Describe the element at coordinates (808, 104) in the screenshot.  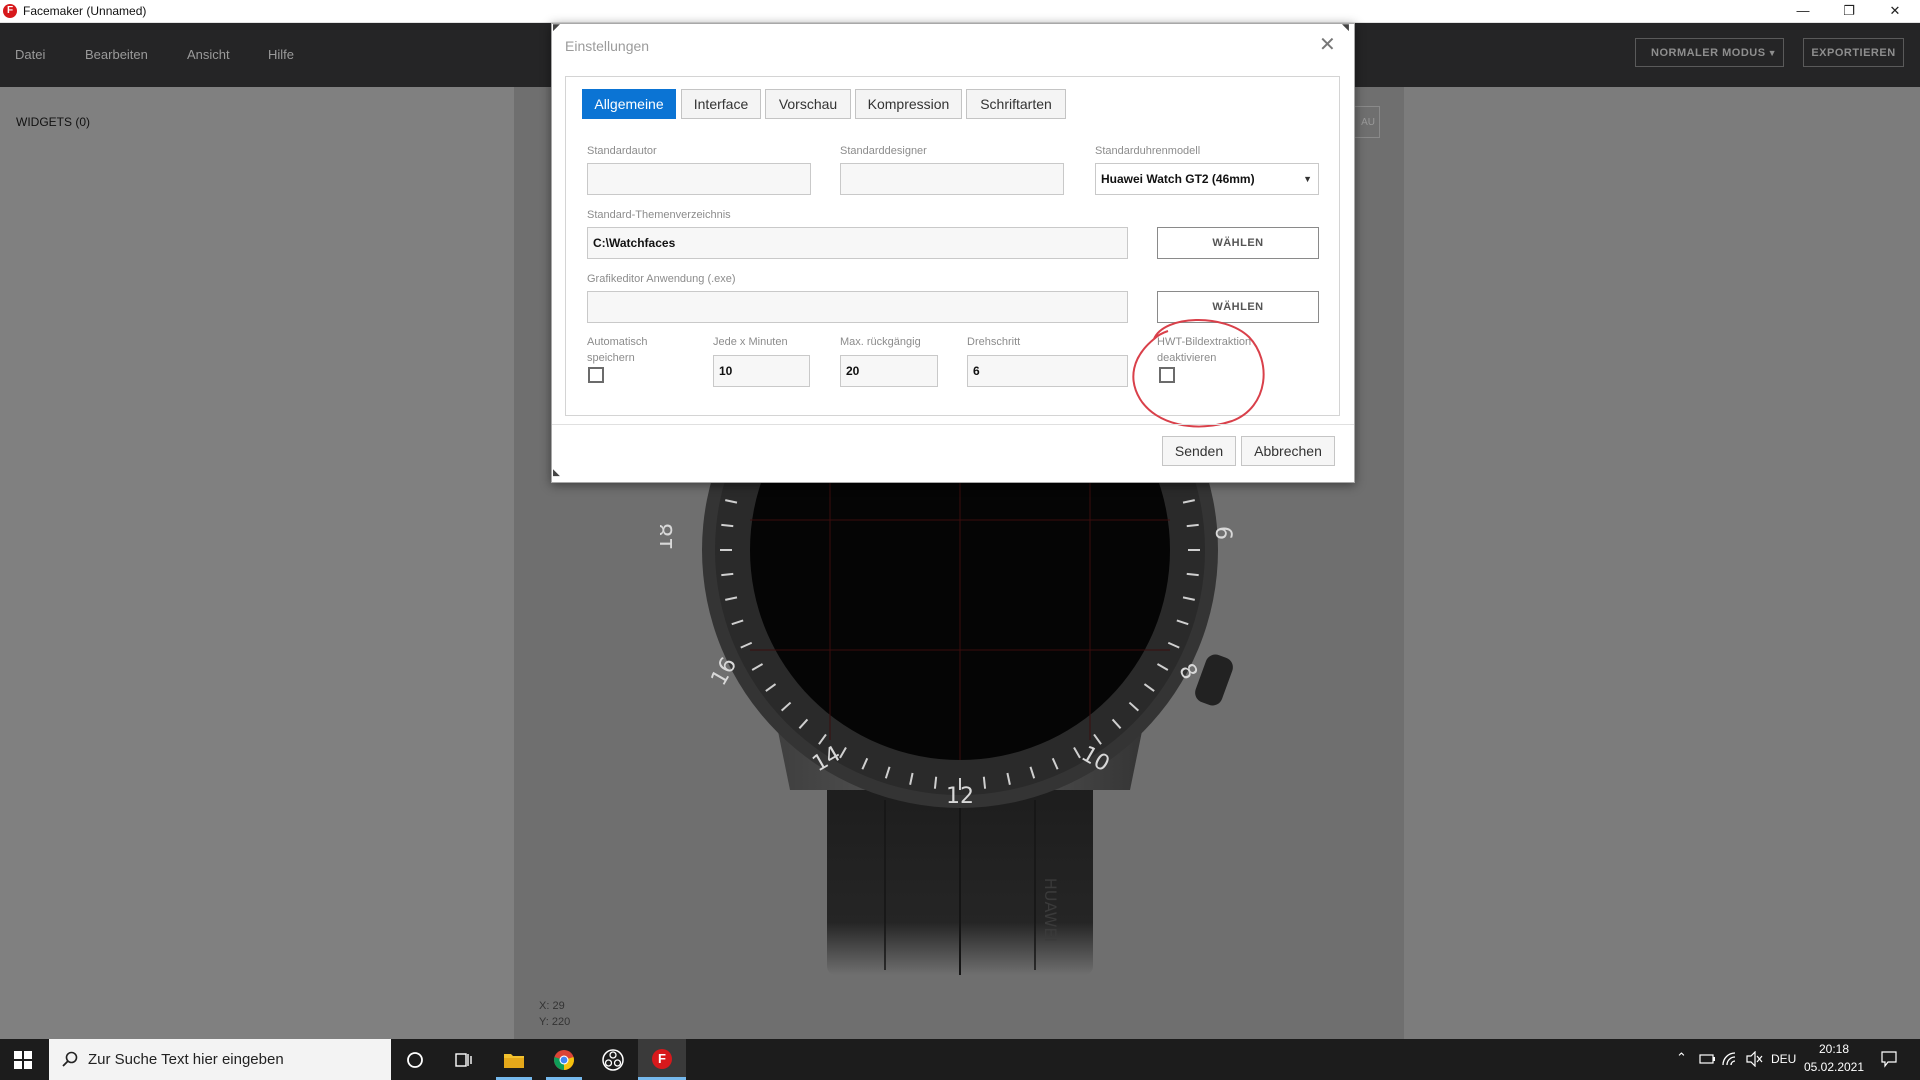
I see `tab-vorschau: Vorschau` at that location.